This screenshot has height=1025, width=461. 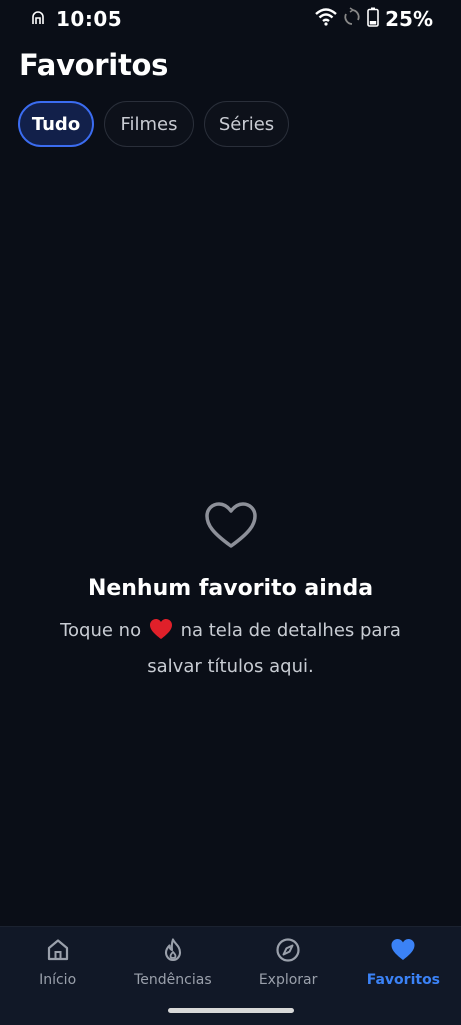 I want to click on nav-label-favoritos: Favoritos, so click(x=403, y=980).